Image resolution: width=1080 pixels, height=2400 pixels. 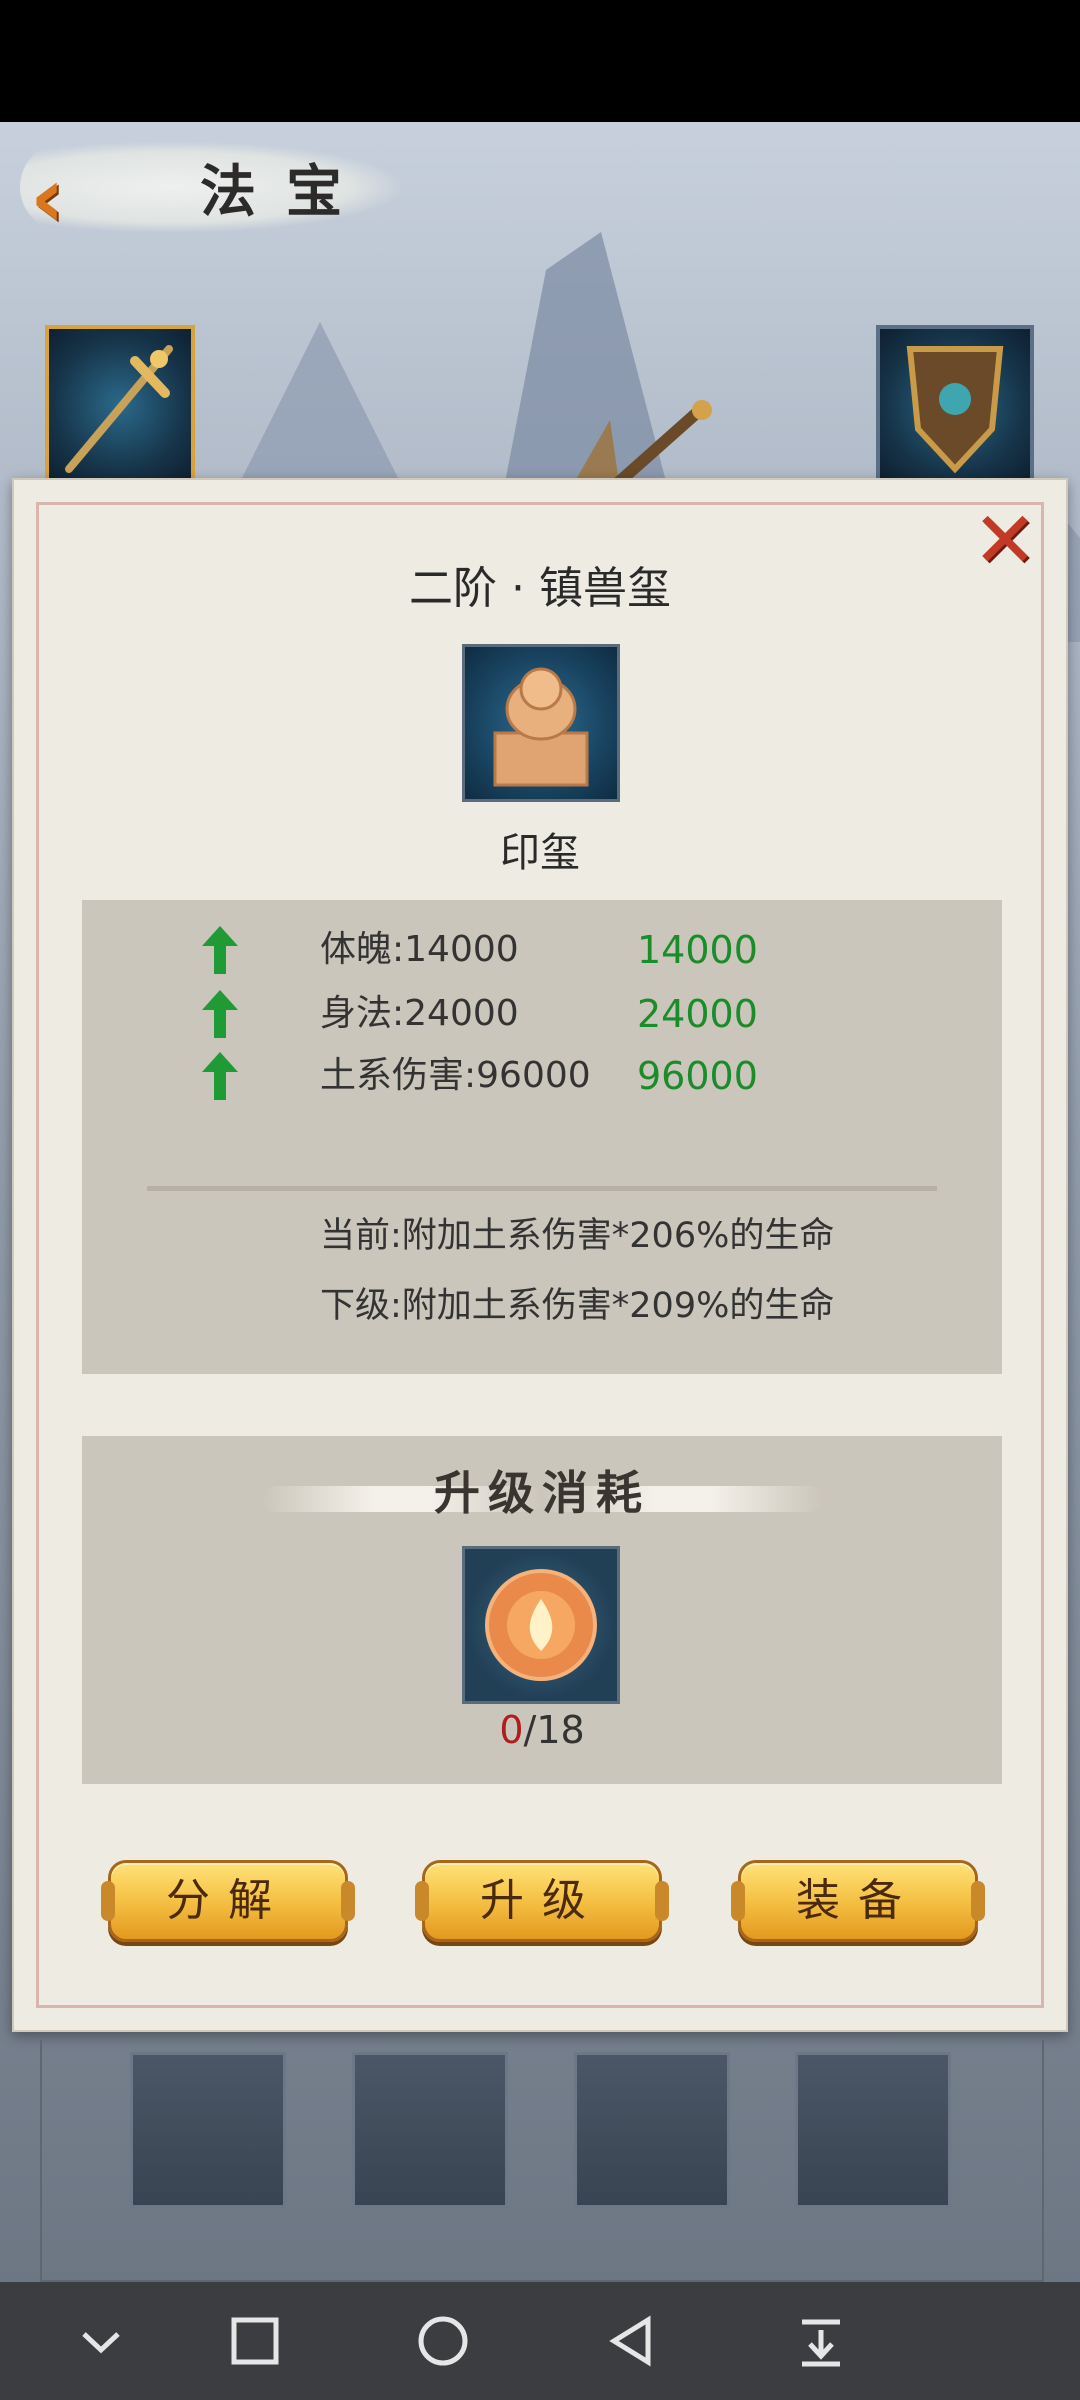 What do you see at coordinates (540, 2341) in the screenshot?
I see `system-nav-bar` at bounding box center [540, 2341].